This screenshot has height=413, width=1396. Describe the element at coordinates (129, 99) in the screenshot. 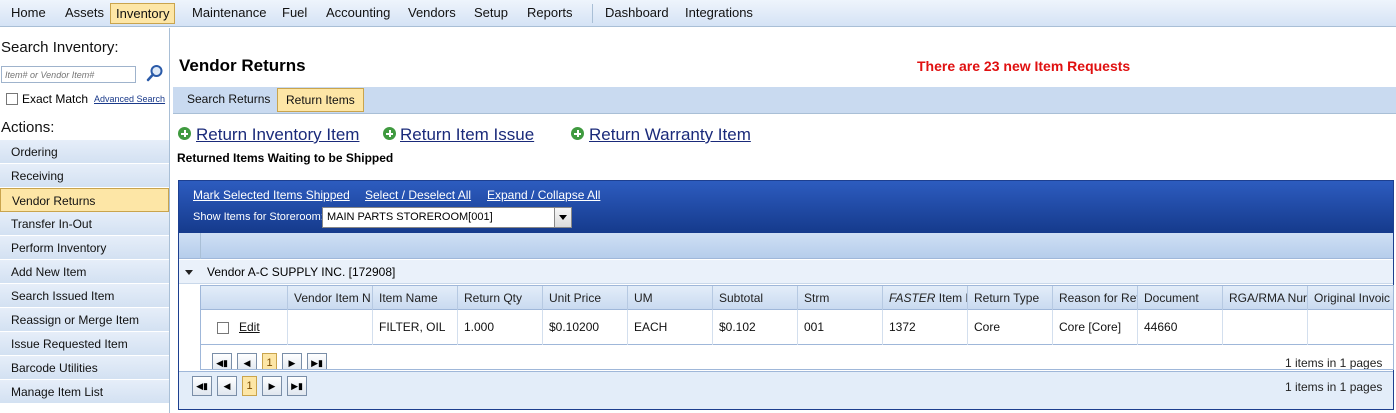

I see `advanced-search-link: Advanced Search` at that location.